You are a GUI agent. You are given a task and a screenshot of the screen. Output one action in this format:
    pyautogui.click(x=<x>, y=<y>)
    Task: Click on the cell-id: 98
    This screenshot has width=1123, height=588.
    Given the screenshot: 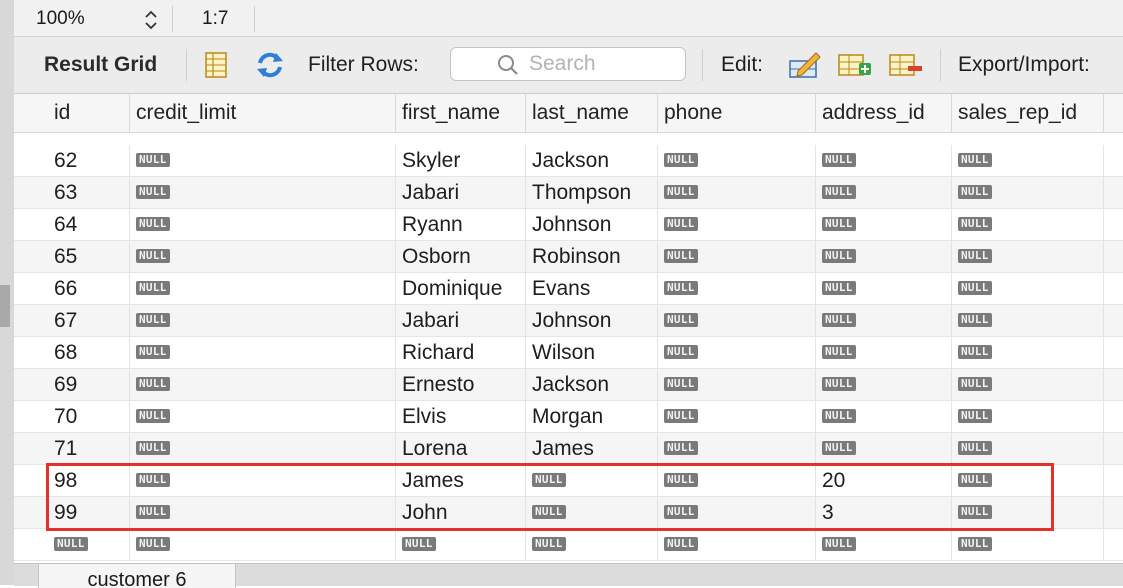 What is the action you would take?
    pyautogui.click(x=89, y=480)
    